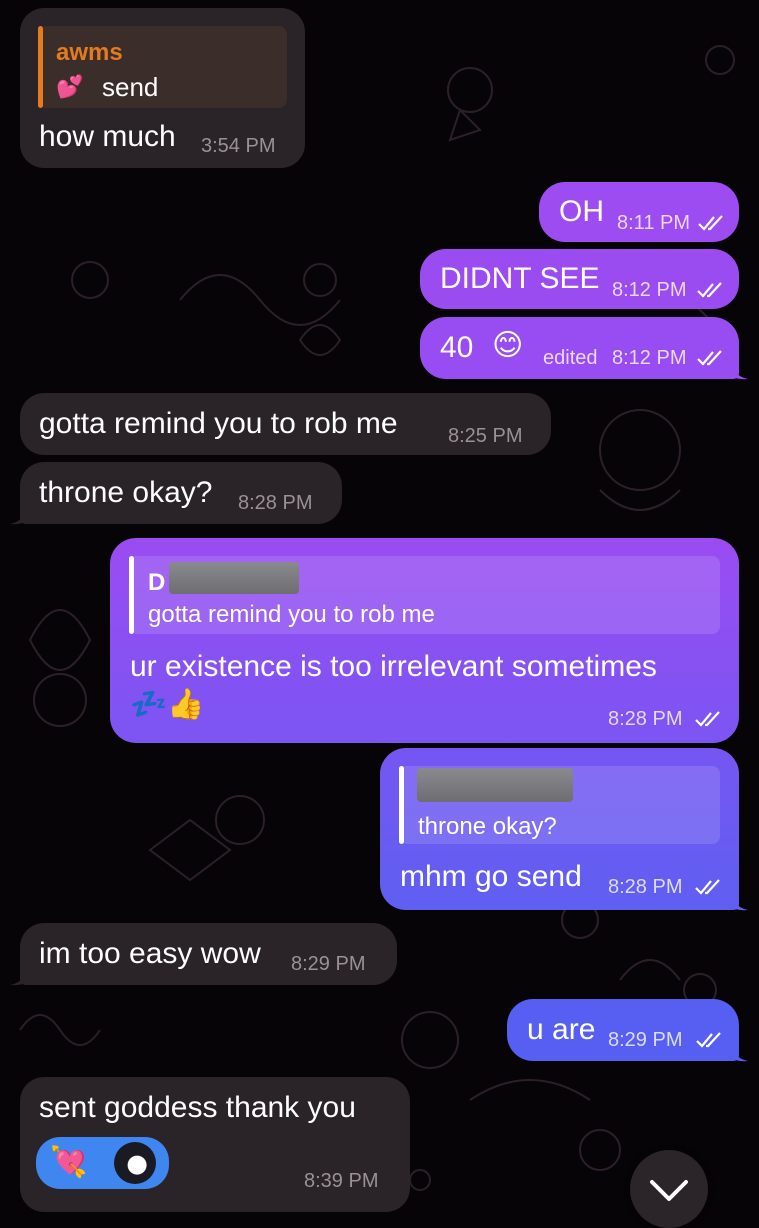 The height and width of the screenshot is (1228, 759). I want to click on reaction-pill: 💘, so click(102, 1163).